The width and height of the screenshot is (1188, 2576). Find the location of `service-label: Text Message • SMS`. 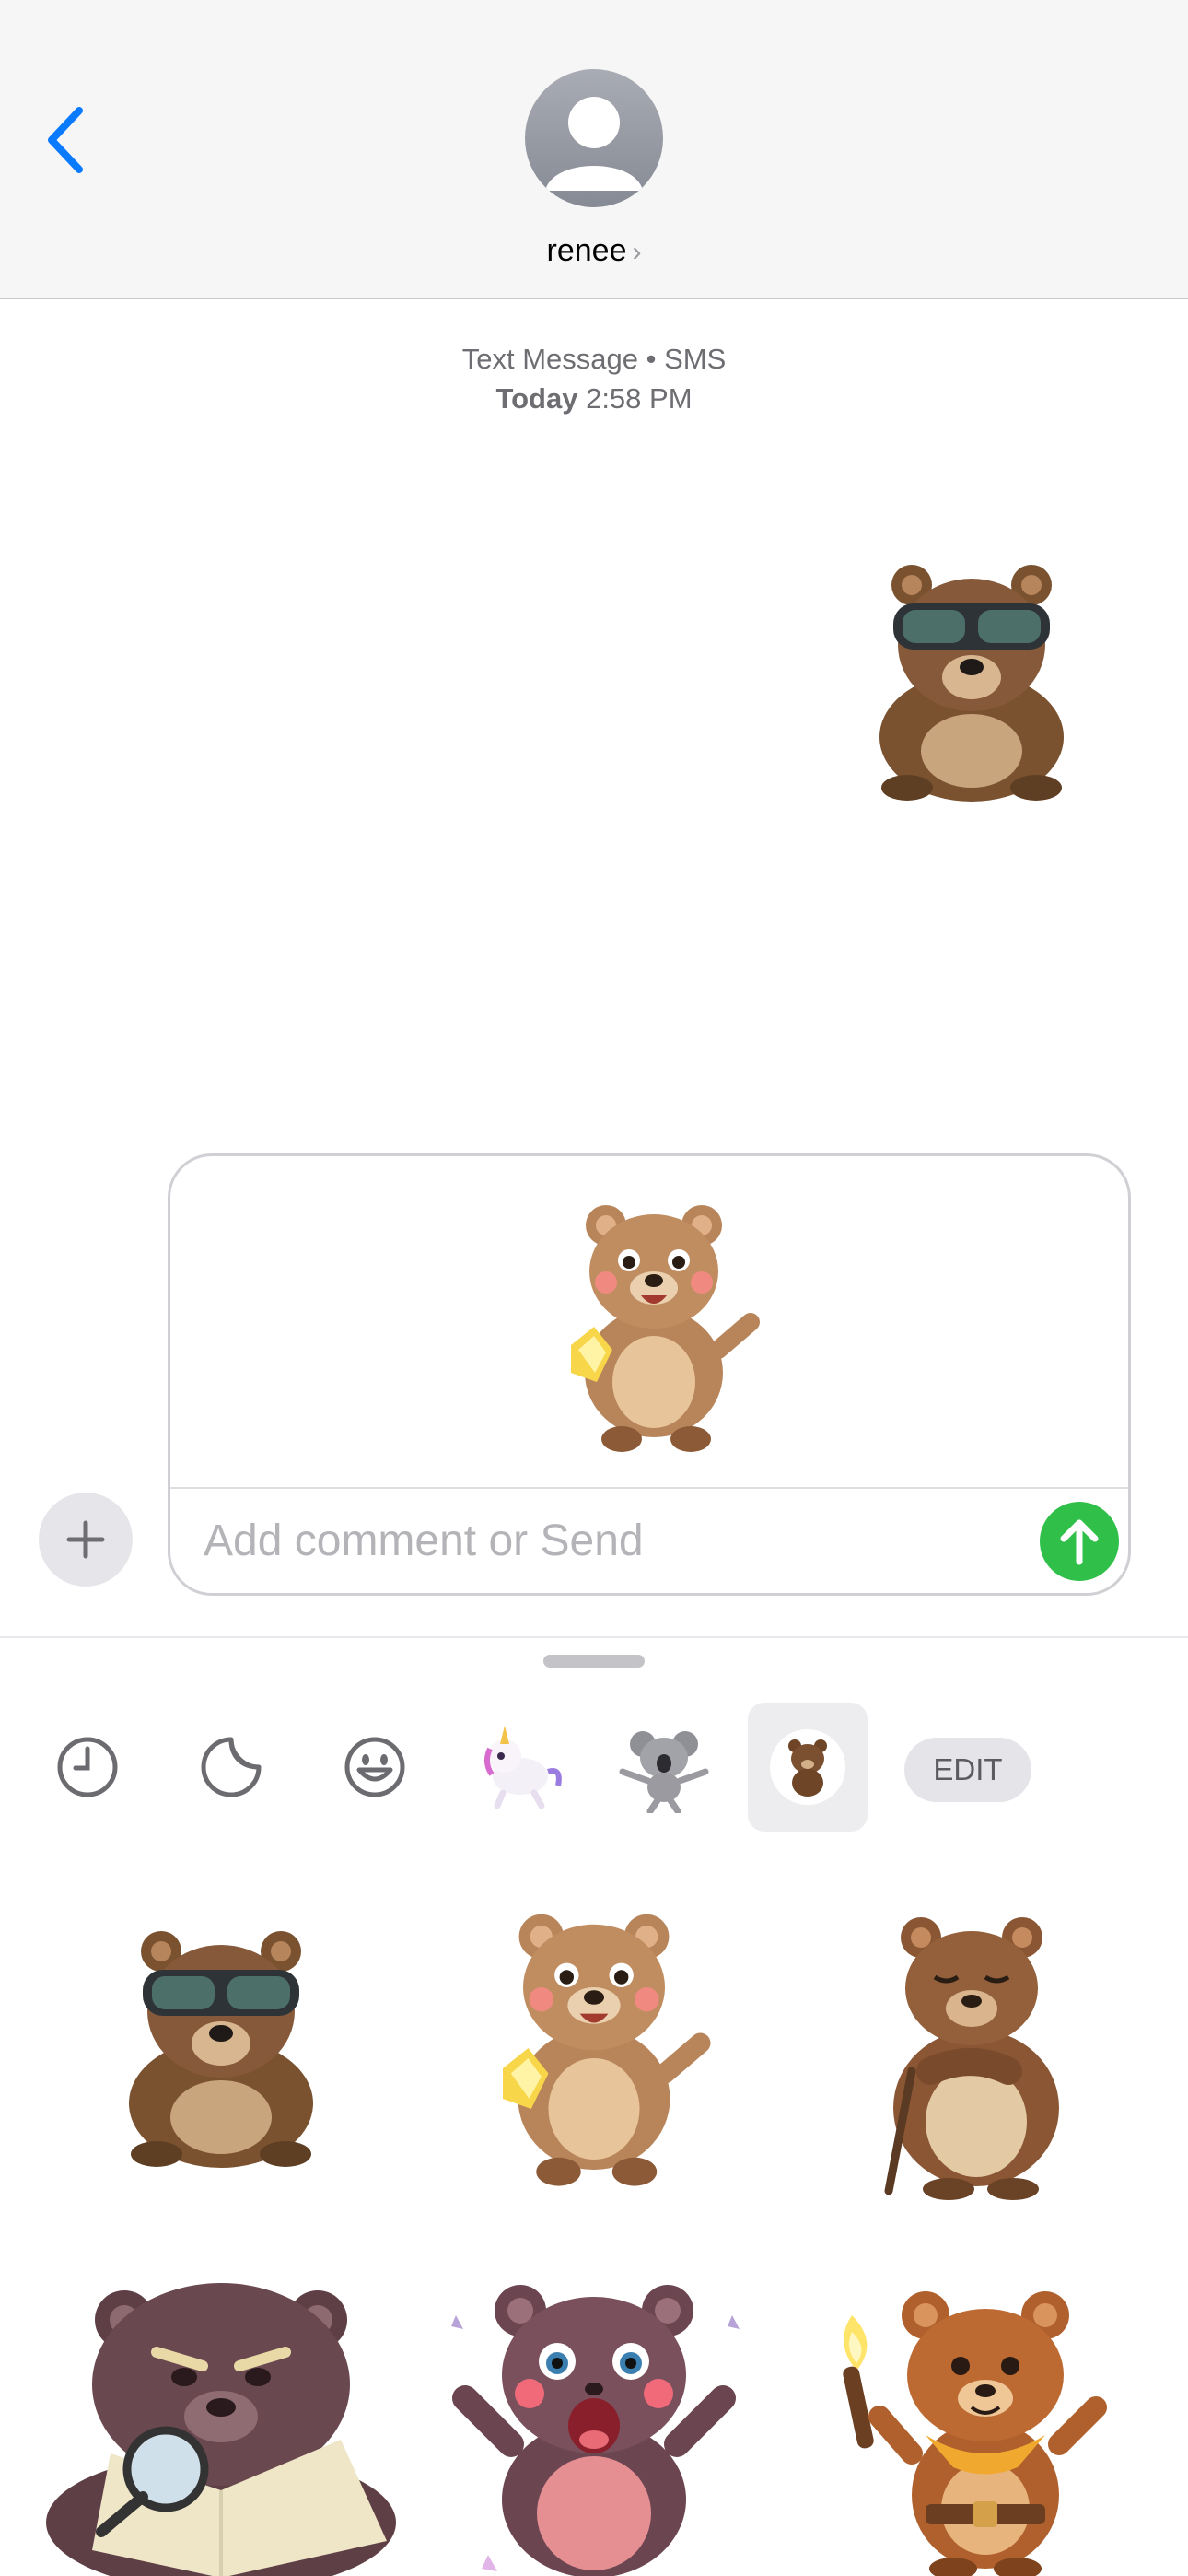

service-label: Text Message • SMS is located at coordinates (594, 359).